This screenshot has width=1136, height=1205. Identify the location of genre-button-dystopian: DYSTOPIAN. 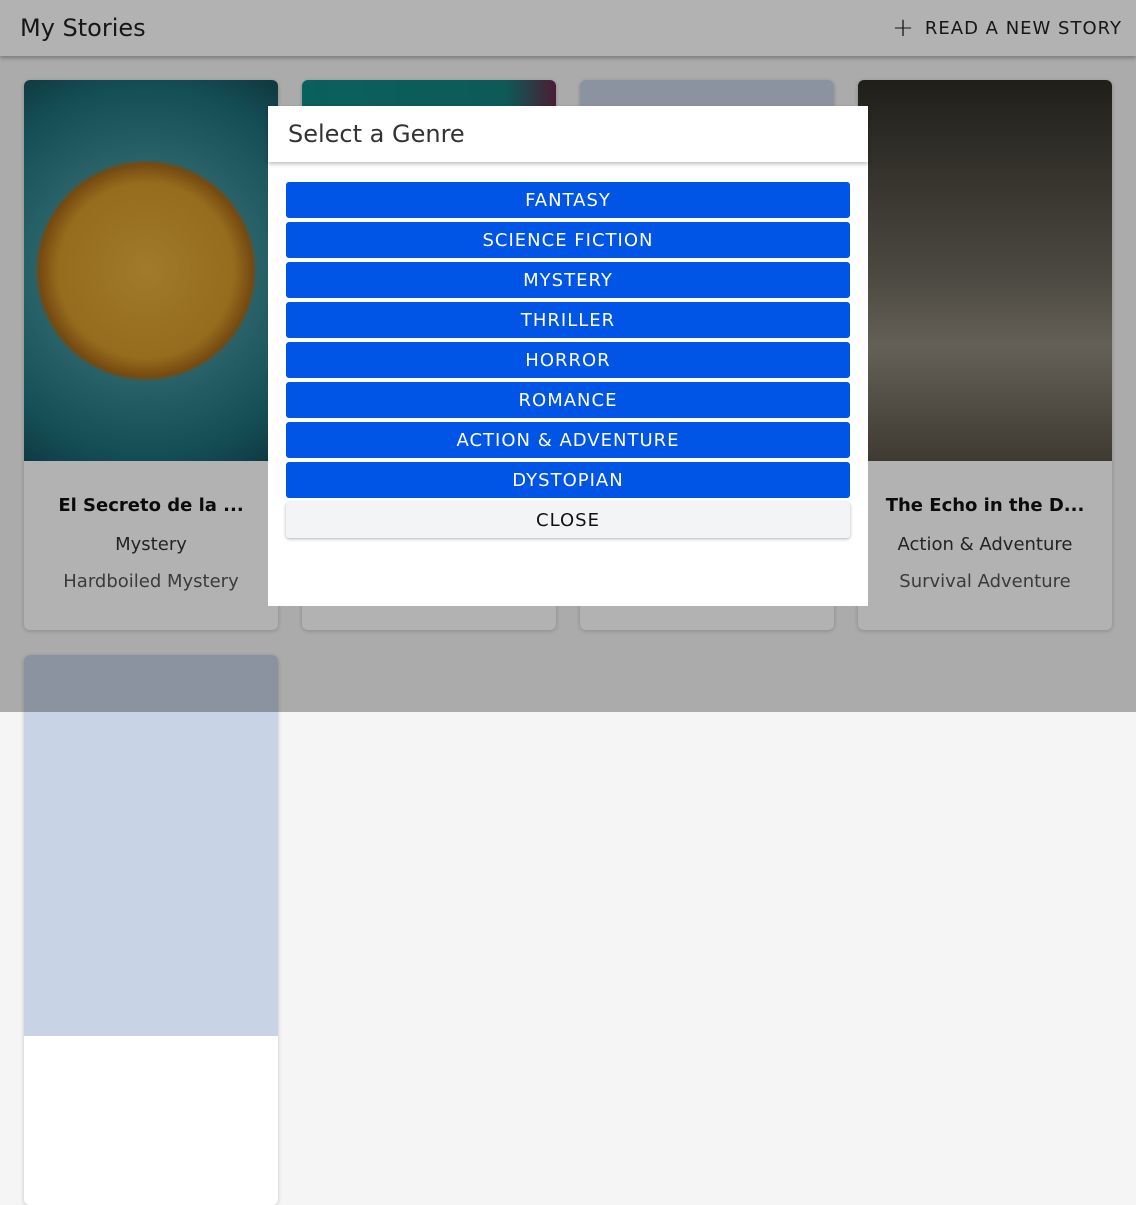
(568, 480).